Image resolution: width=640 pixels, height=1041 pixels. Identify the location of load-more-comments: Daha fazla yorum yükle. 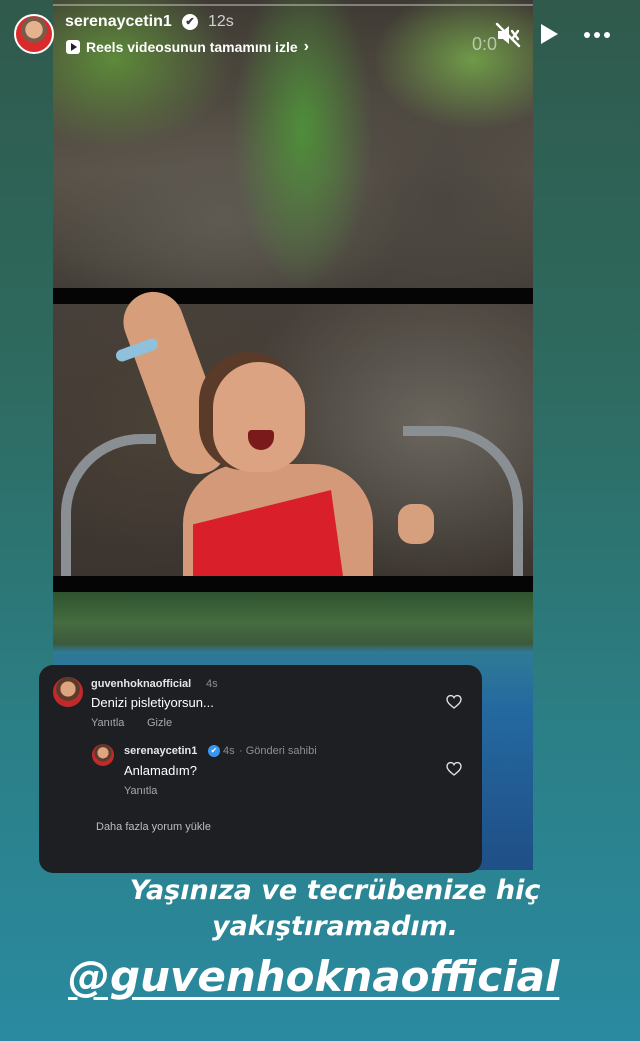
(153, 827).